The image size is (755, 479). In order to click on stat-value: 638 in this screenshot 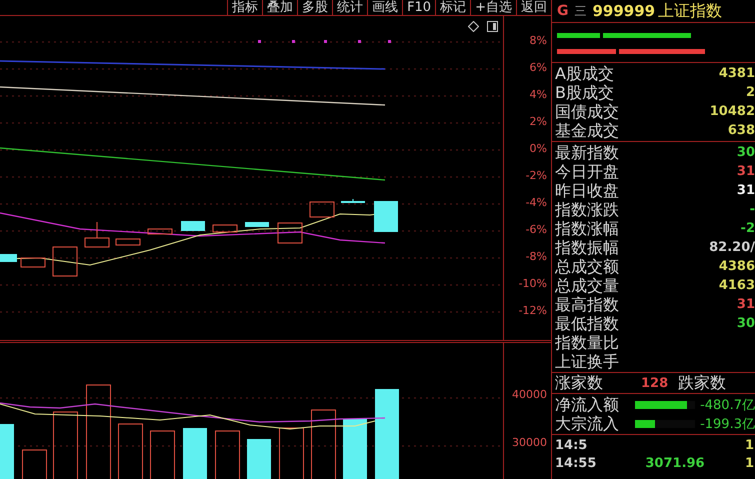, I will do `click(741, 130)`.